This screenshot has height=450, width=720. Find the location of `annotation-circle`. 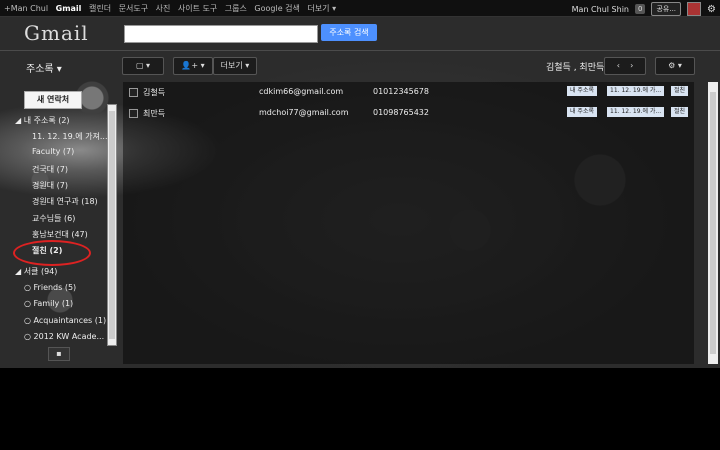

annotation-circle is located at coordinates (52, 253).